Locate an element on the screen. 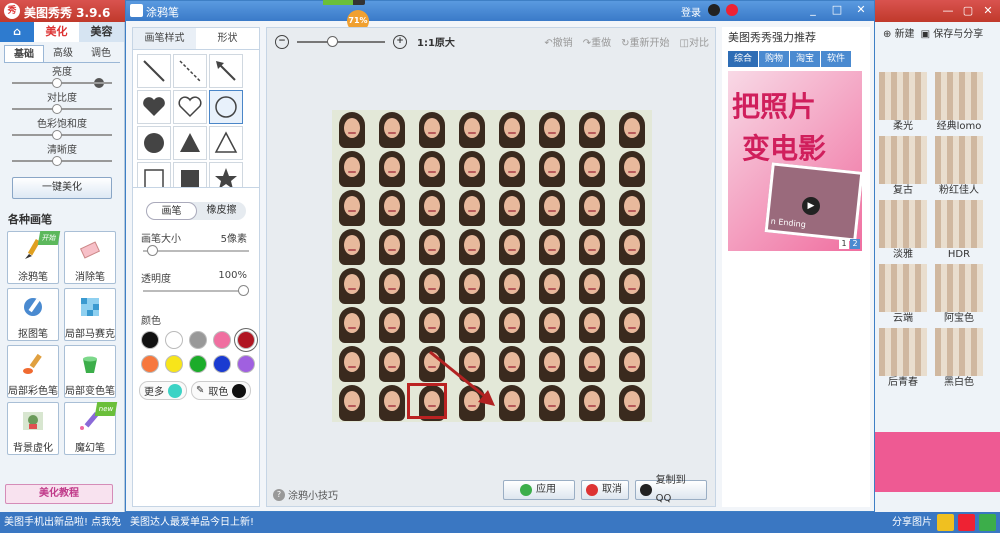 This screenshot has width=1000, height=533. new-button: ⊕ 新建 is located at coordinates (899, 32).